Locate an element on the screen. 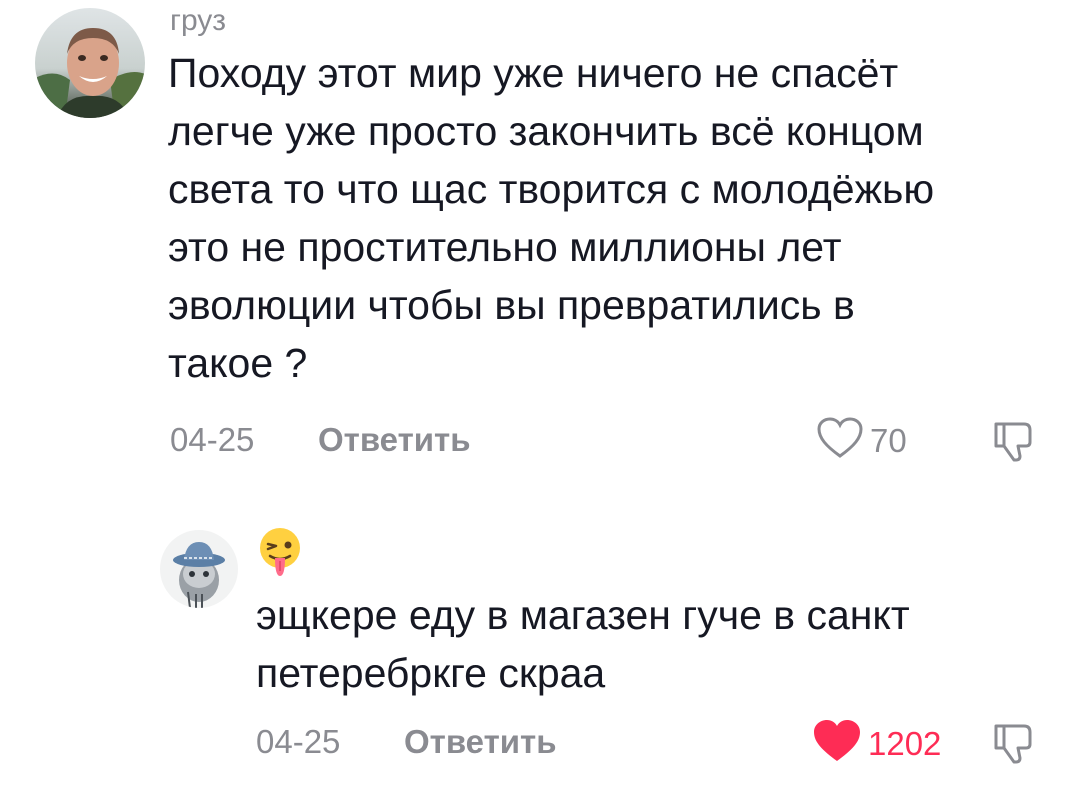 The width and height of the screenshot is (1079, 794). like-count: 1202 is located at coordinates (905, 743).